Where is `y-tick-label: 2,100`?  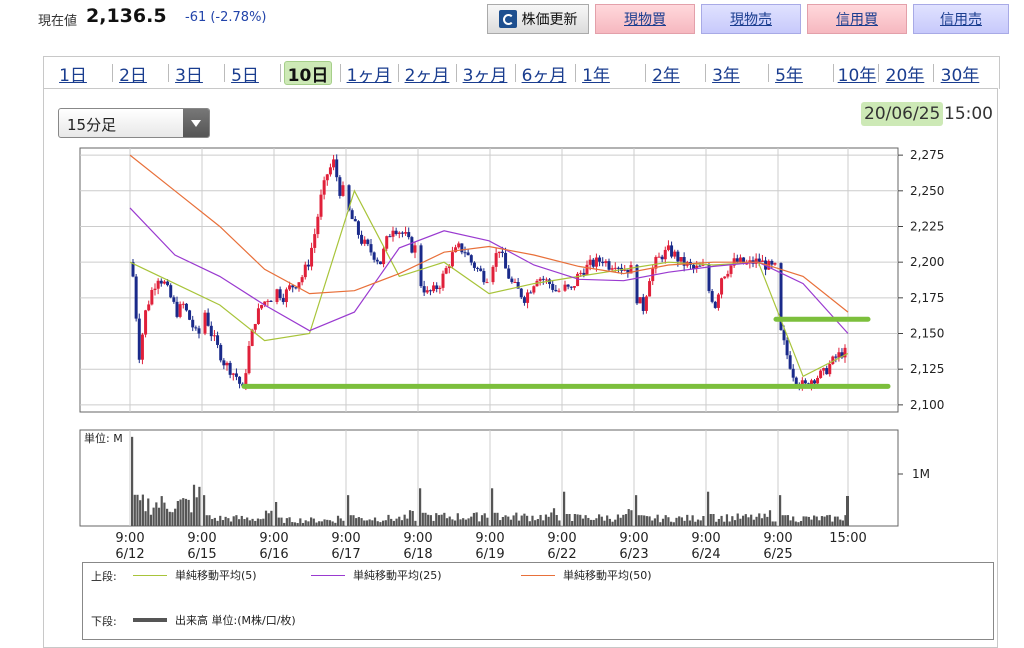 y-tick-label: 2,100 is located at coordinates (927, 405).